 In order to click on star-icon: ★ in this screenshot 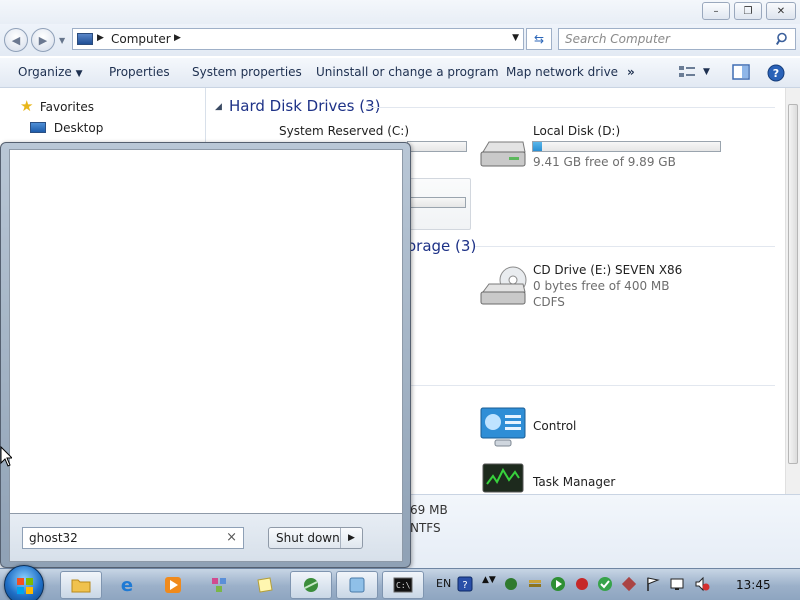, I will do `click(27, 106)`.